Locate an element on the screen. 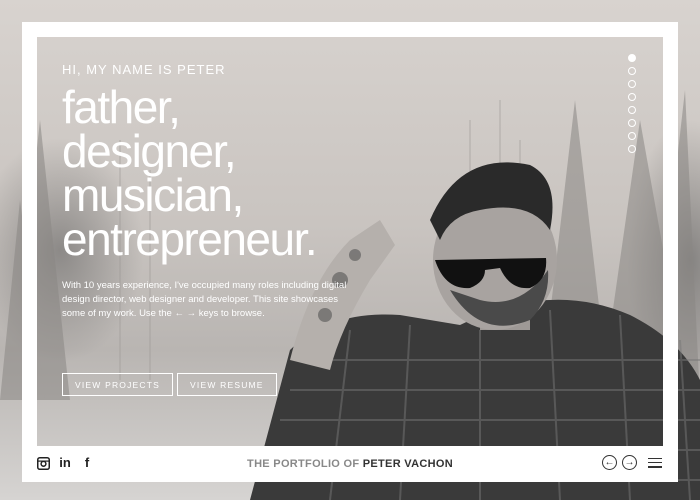 The width and height of the screenshot is (700, 500). prev-arrow-icon: ← is located at coordinates (609, 462).